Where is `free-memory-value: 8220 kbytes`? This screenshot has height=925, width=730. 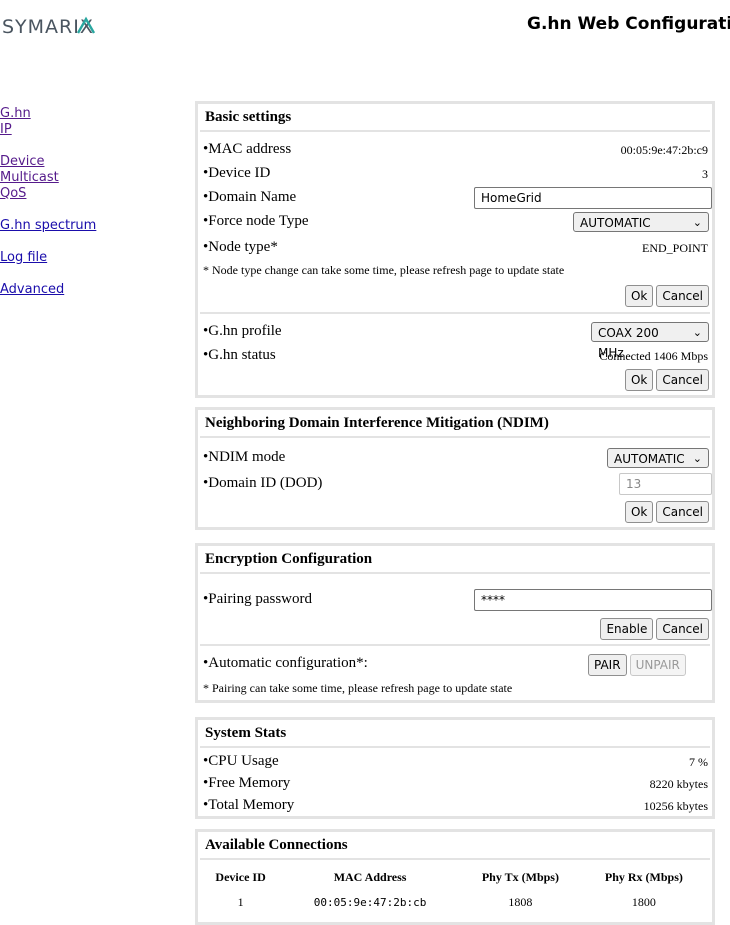 free-memory-value: 8220 kbytes is located at coordinates (678, 784).